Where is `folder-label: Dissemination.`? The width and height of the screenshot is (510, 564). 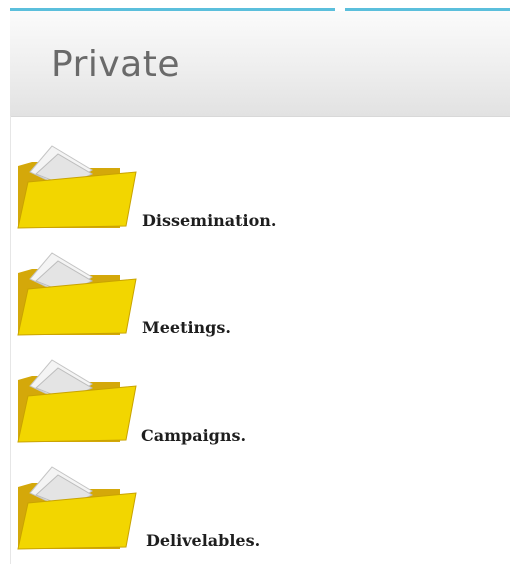 folder-label: Dissemination. is located at coordinates (209, 220).